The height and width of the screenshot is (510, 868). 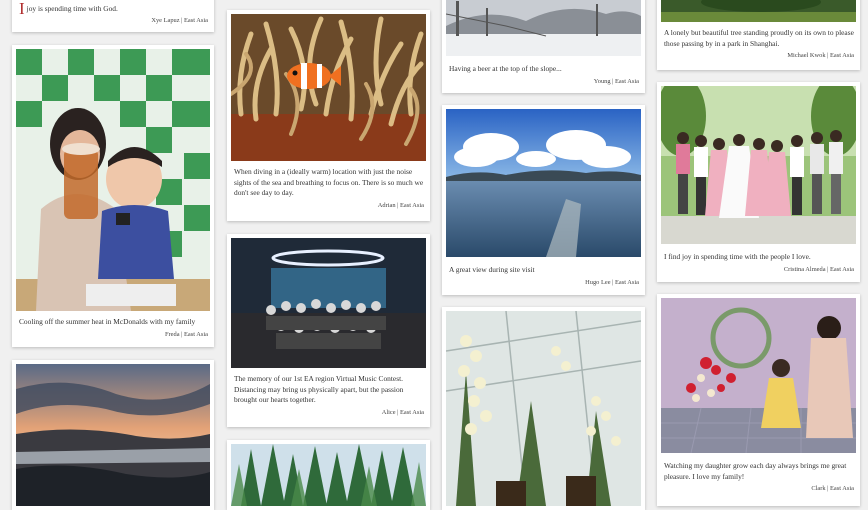 I want to click on post-author: Hugo Lee | East Asia, so click(x=612, y=282).